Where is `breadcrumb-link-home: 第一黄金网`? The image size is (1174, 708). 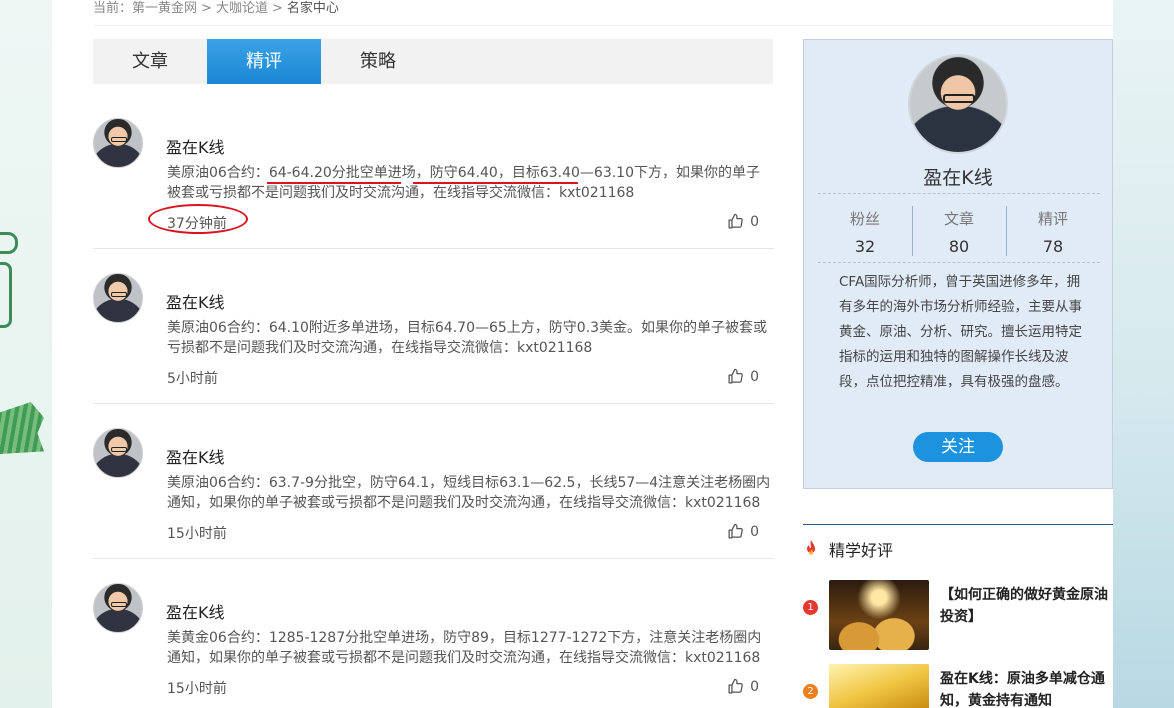 breadcrumb-link-home: 第一黄金网 is located at coordinates (164, 9).